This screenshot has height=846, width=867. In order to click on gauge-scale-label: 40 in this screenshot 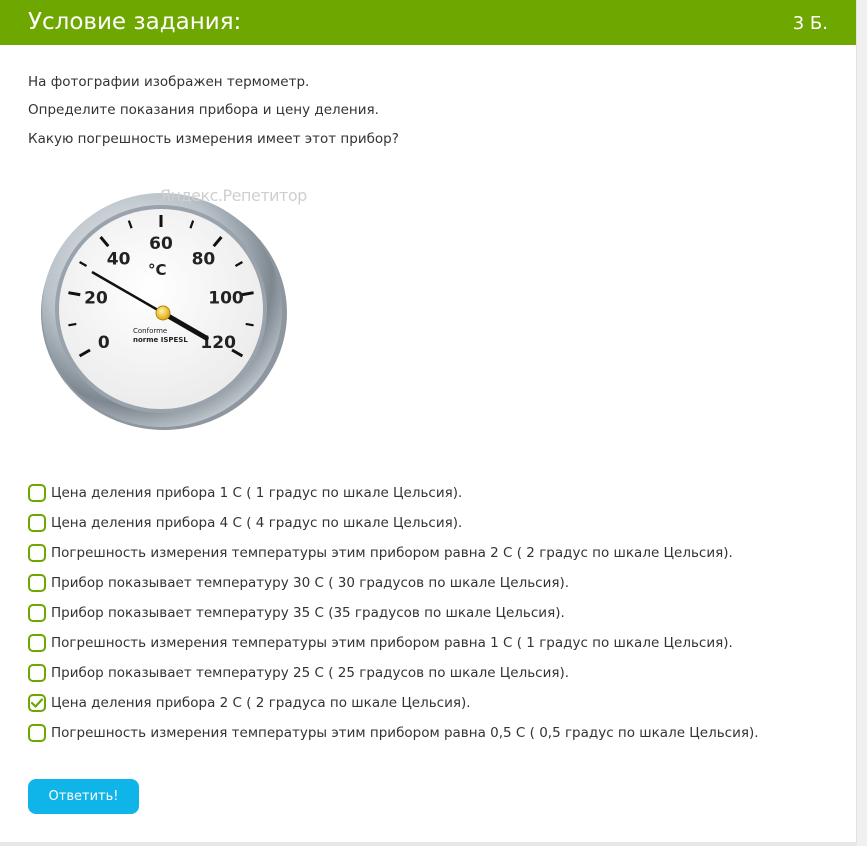, I will do `click(119, 259)`.